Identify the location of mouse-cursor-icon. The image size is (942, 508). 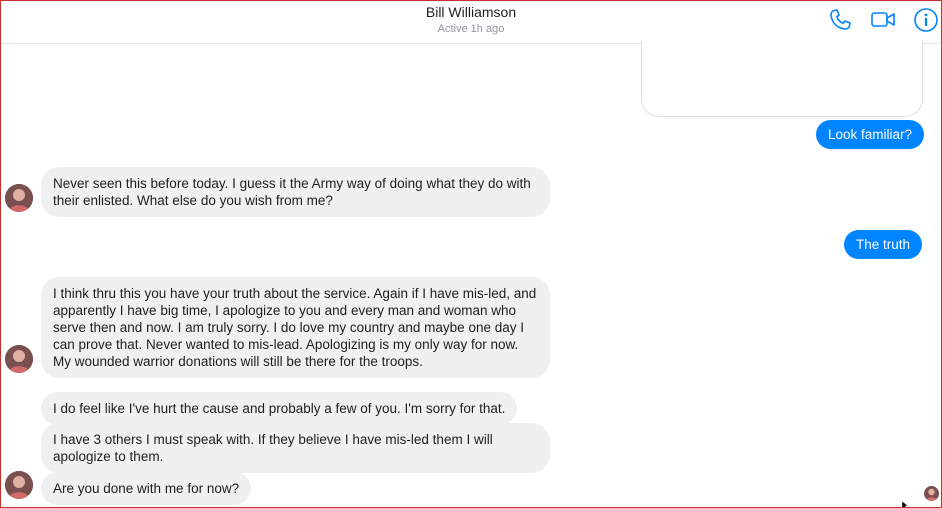
(905, 504).